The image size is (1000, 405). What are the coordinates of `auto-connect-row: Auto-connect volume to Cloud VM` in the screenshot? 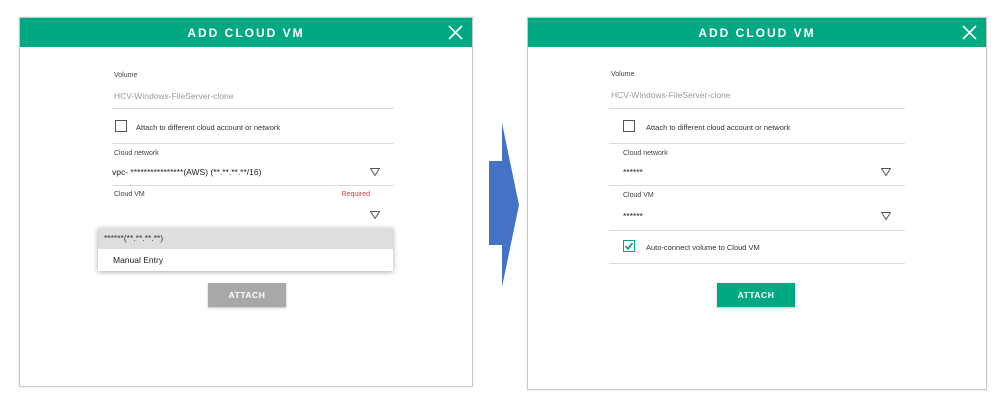 It's located at (757, 247).